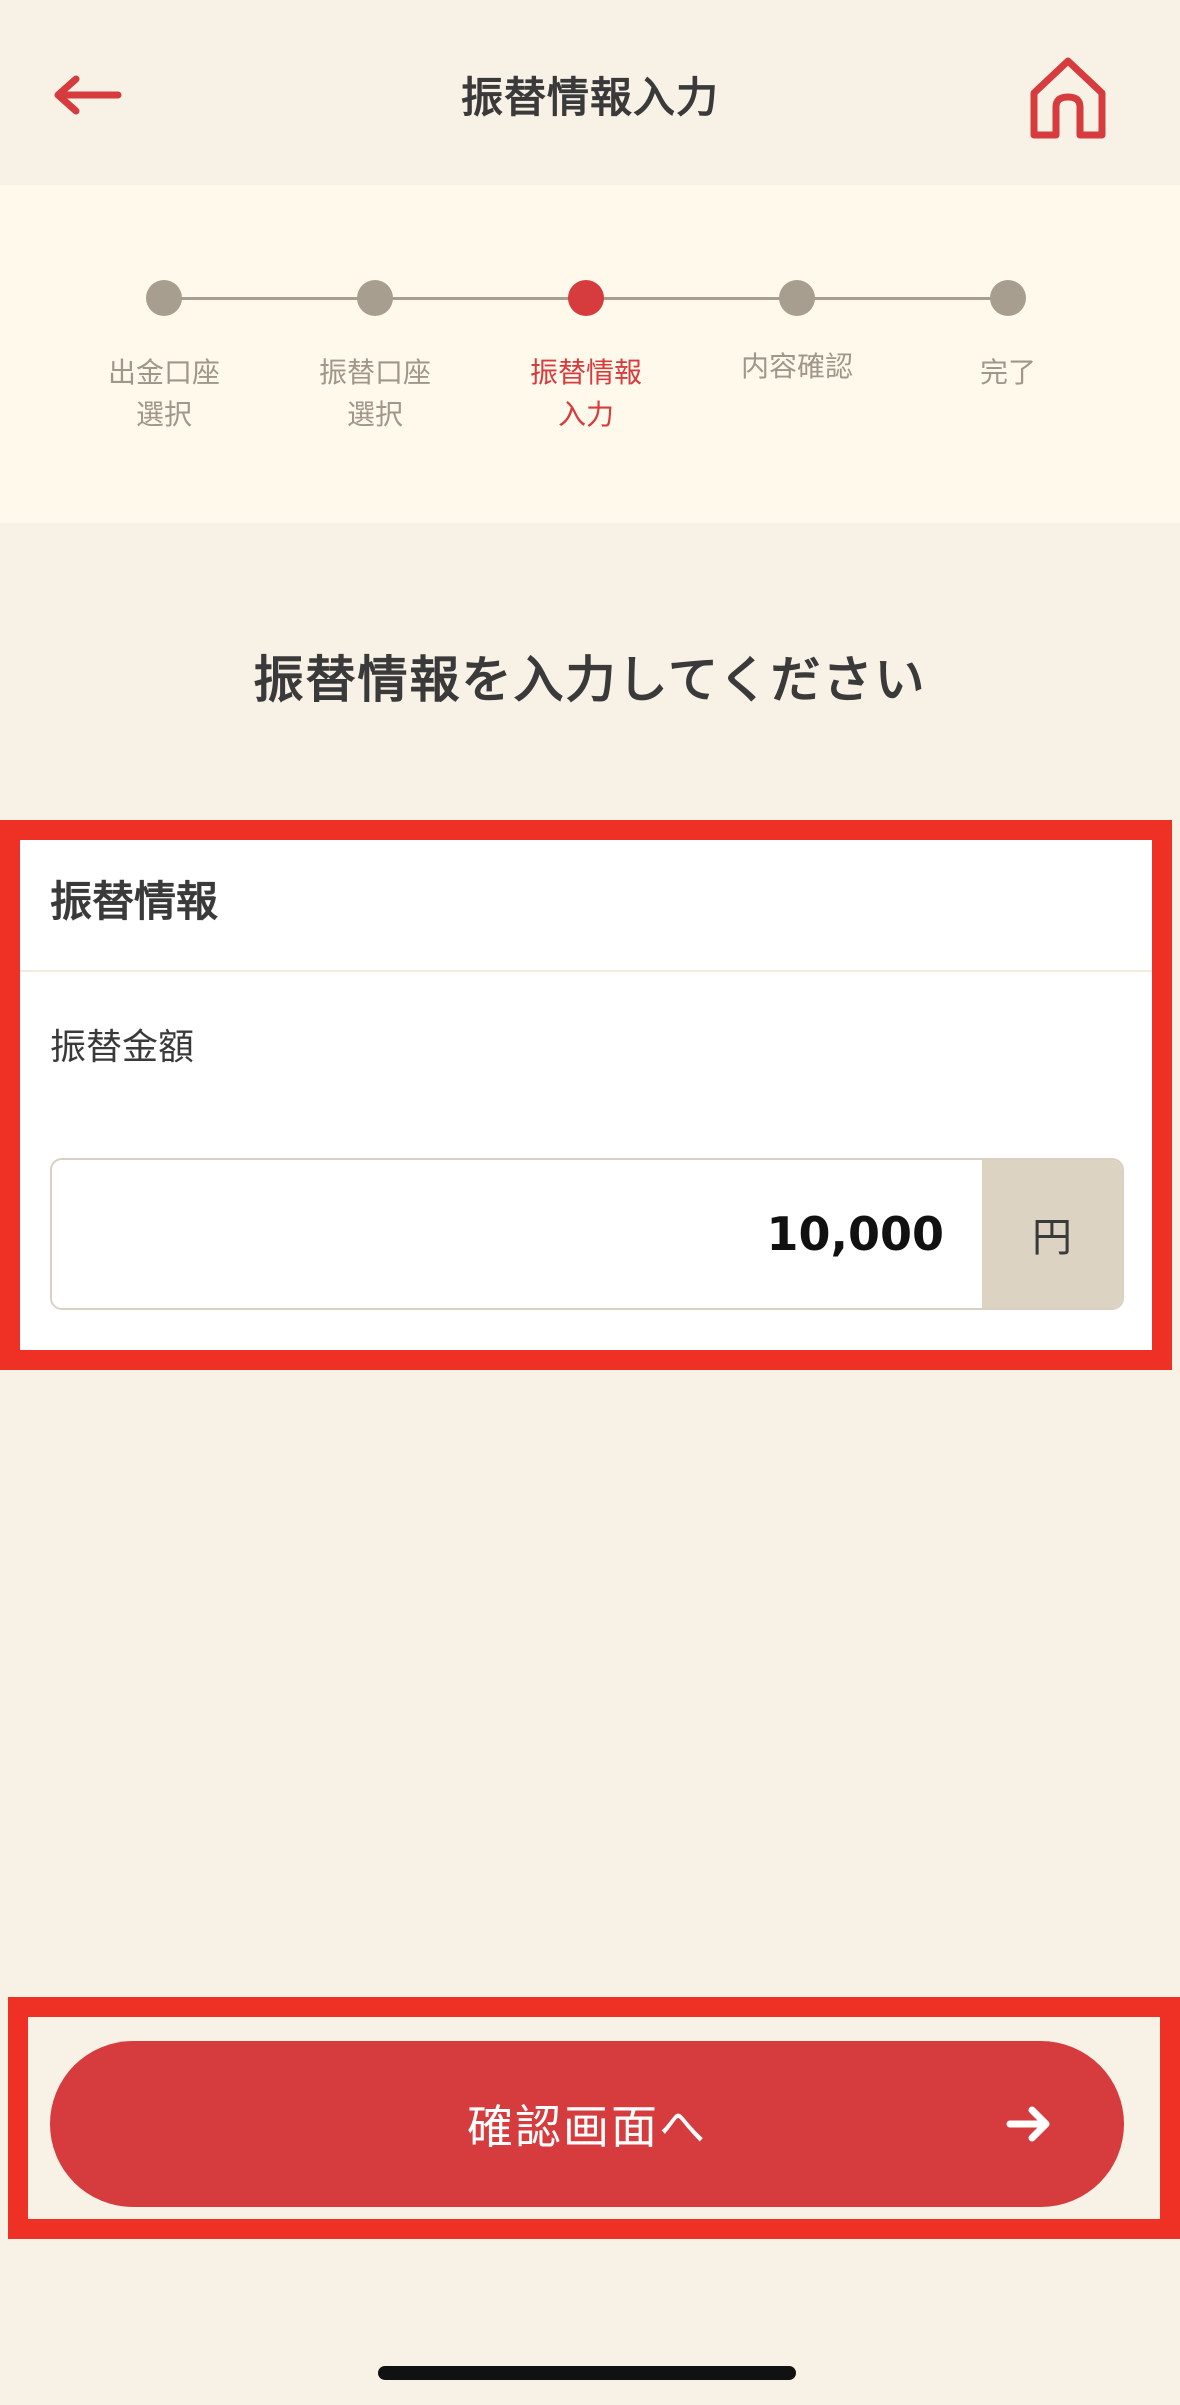 Image resolution: width=1180 pixels, height=2405 pixels. Describe the element at coordinates (586, 971) in the screenshot. I see `card-divider` at that location.